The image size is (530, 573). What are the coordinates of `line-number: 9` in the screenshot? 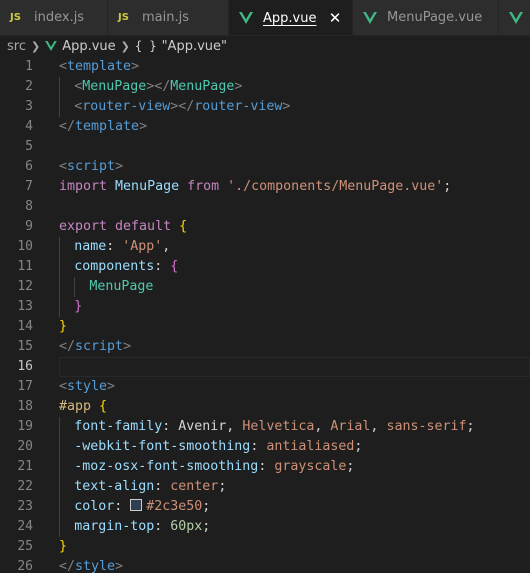 It's located at (29, 226).